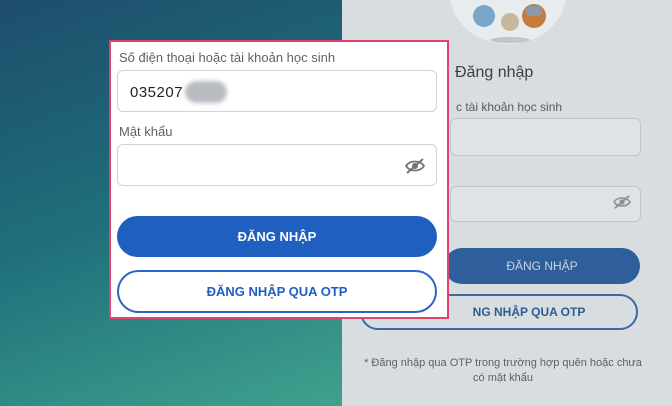 The image size is (672, 406). I want to click on background-login-button: ĐĂNG NHẬP, so click(542, 266).